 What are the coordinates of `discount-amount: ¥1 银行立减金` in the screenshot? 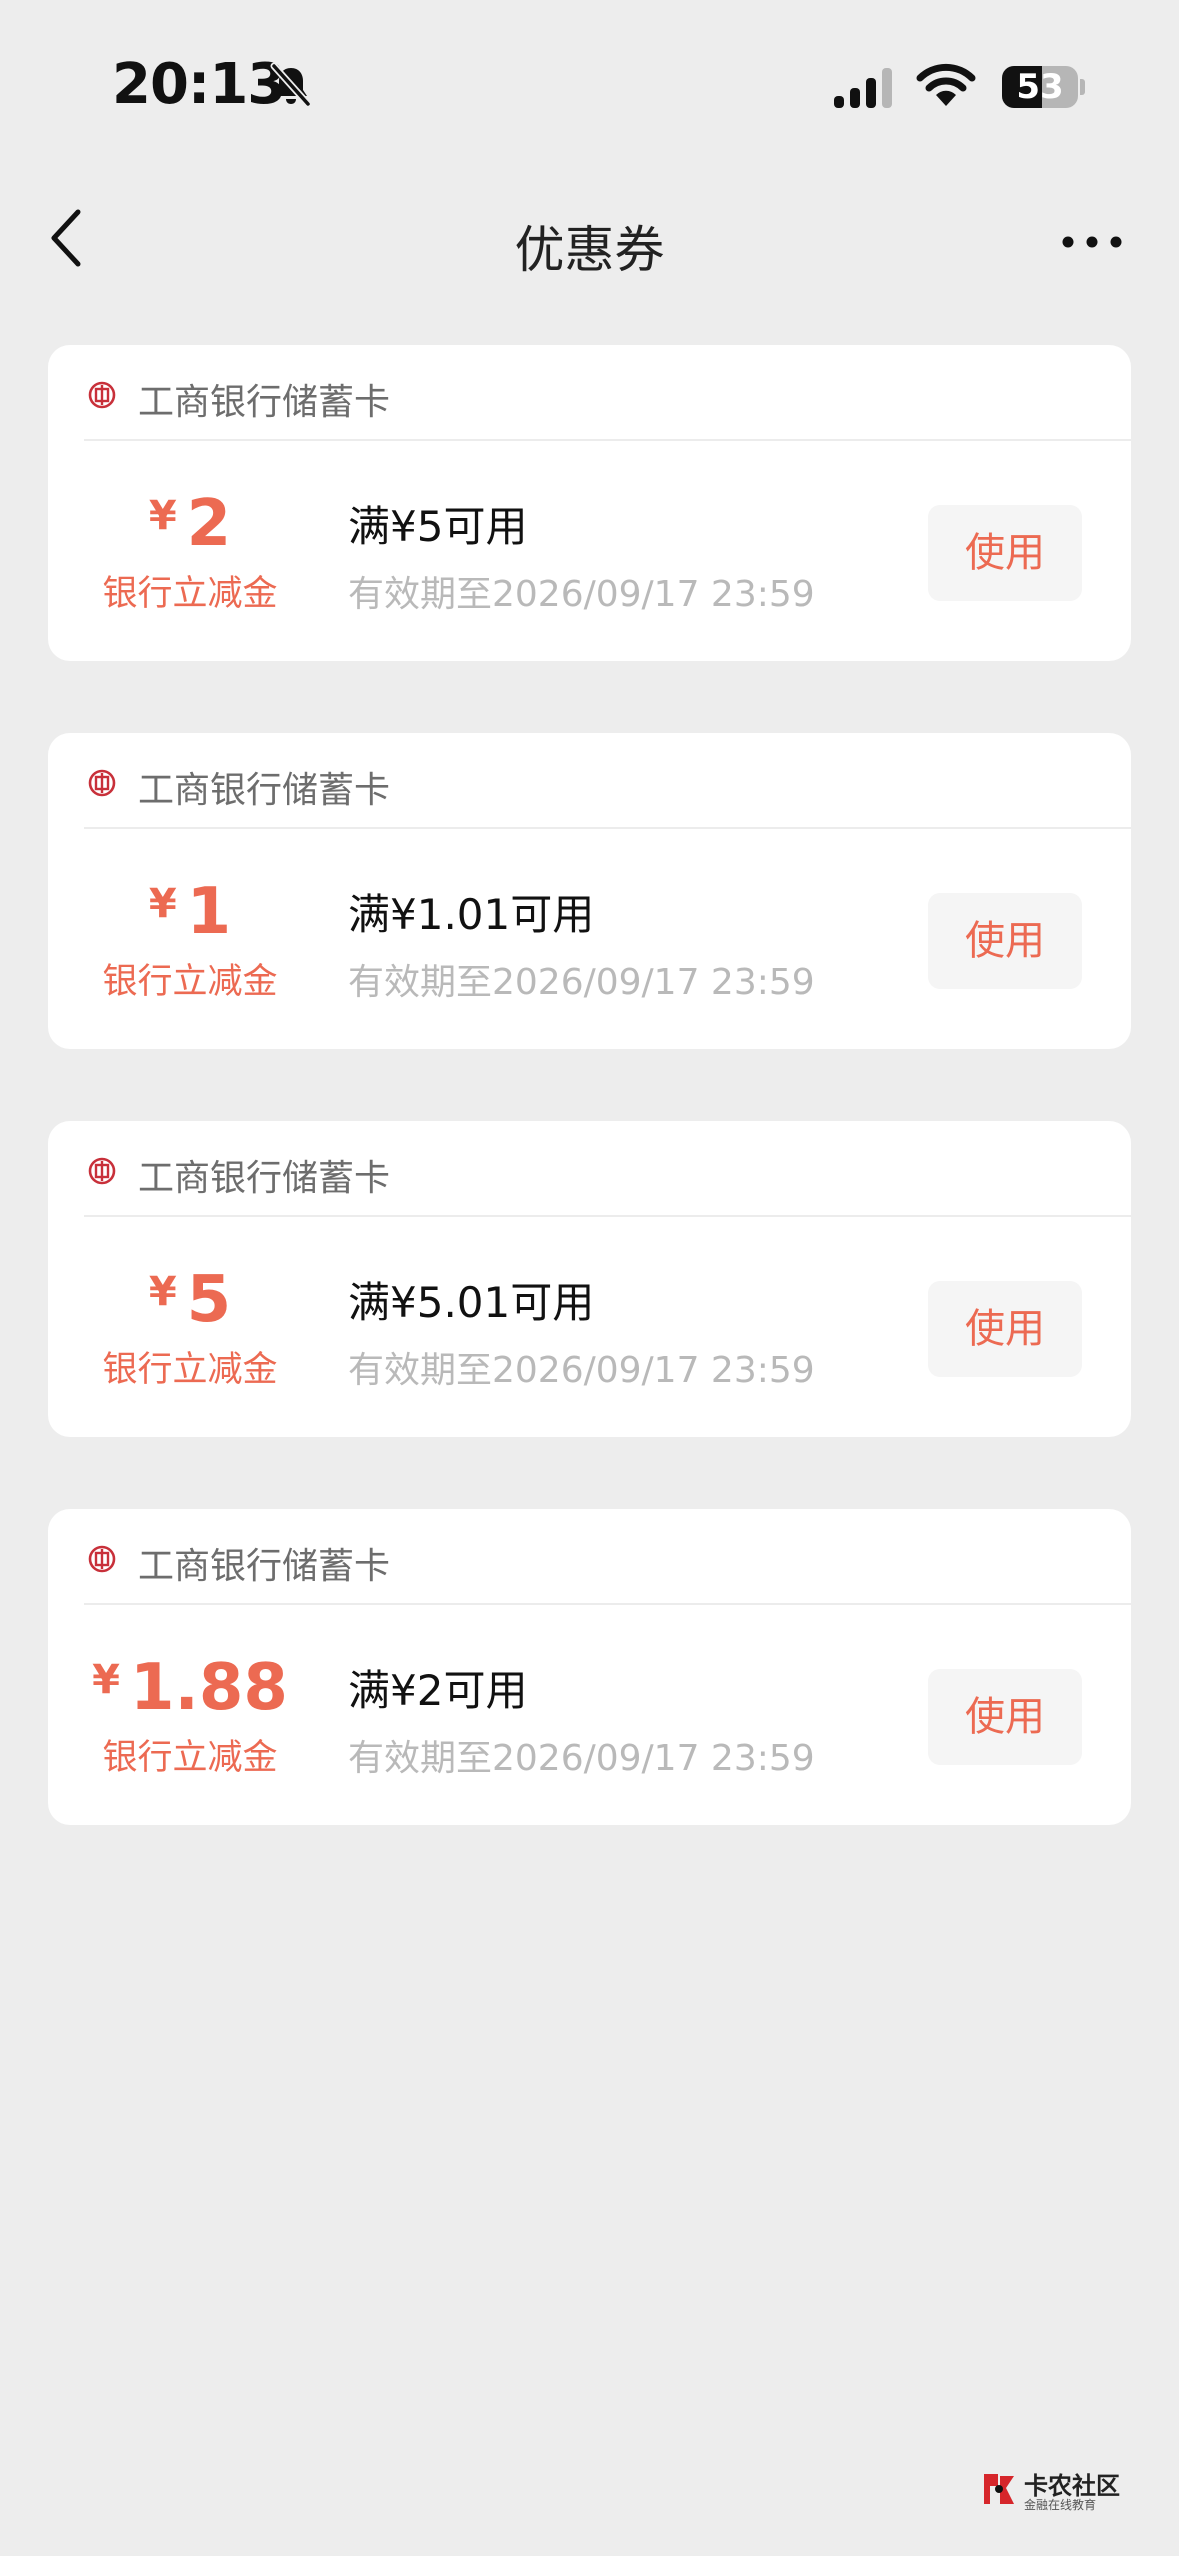 It's located at (190, 938).